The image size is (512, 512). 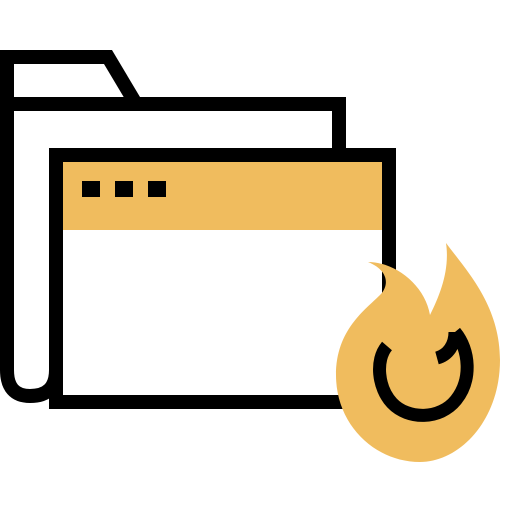 What do you see at coordinates (222, 196) in the screenshot?
I see `browser-title-bar` at bounding box center [222, 196].